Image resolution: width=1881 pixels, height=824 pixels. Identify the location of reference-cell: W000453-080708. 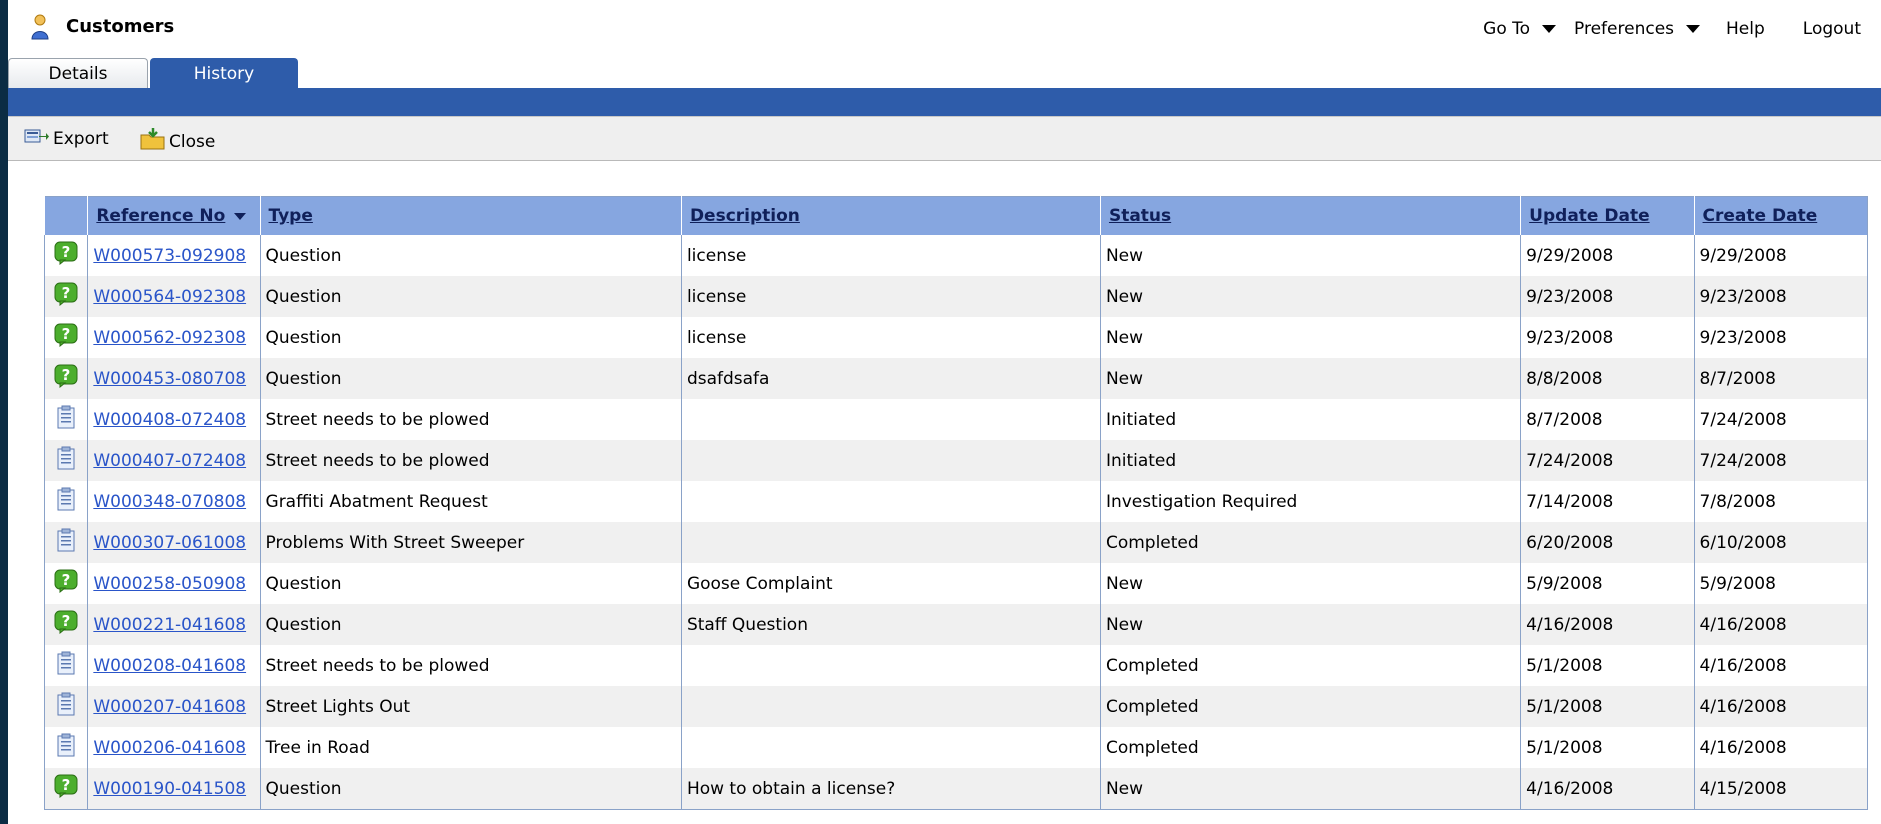
(174, 378).